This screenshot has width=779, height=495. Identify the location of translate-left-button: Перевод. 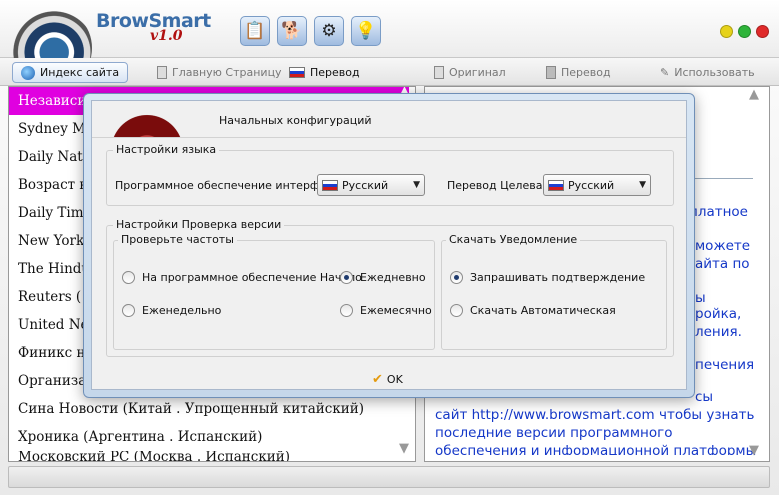
(324, 72).